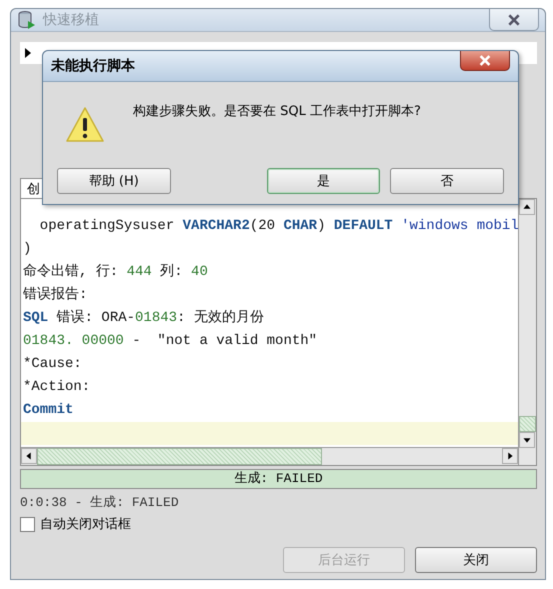 This screenshot has width=553, height=589. I want to click on dialog-title: 未能执行脚本, so click(93, 66).